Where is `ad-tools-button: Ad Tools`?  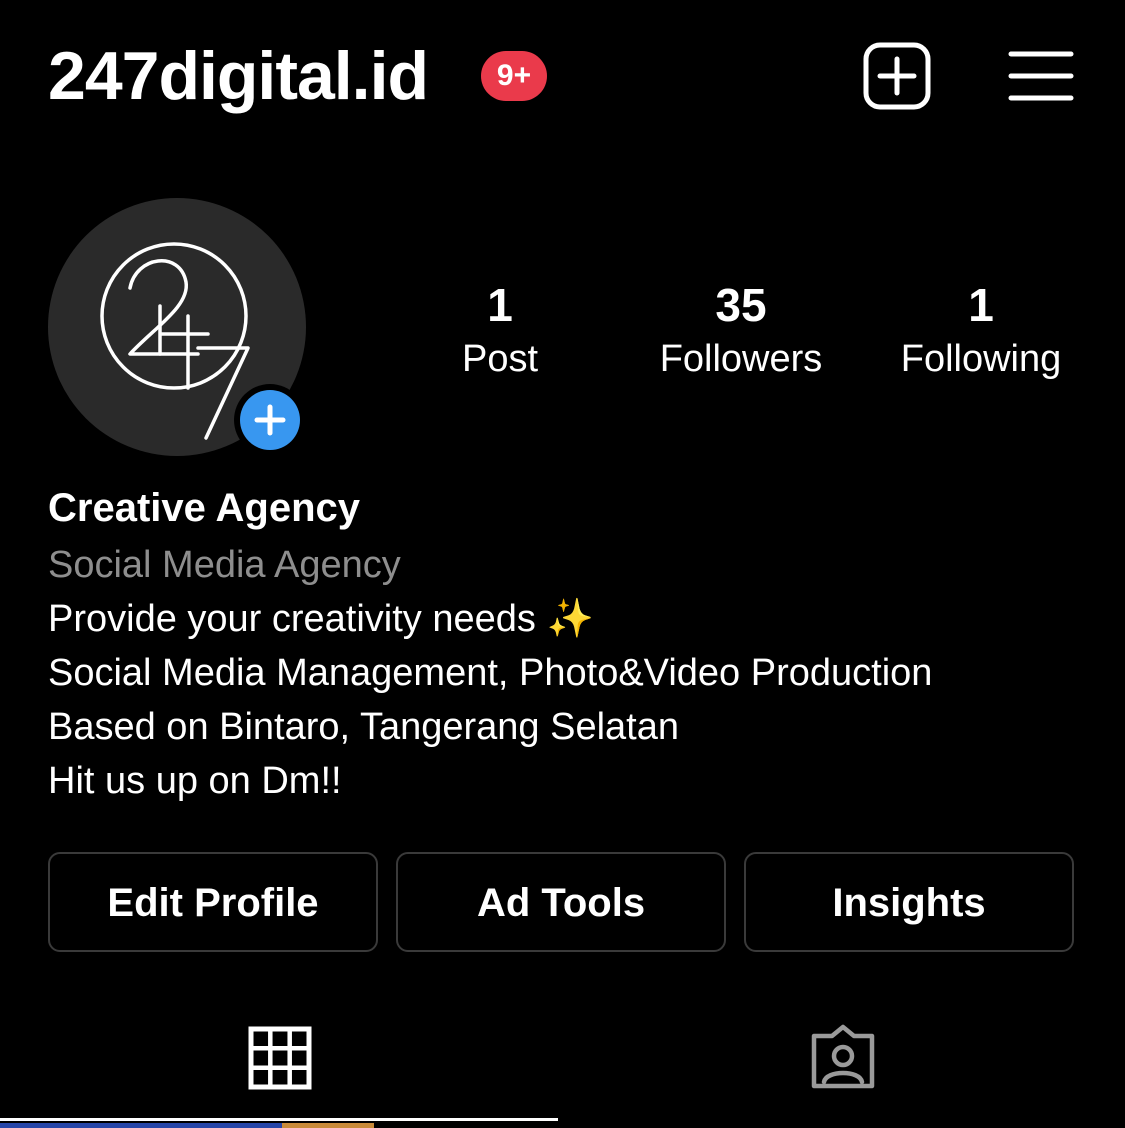
ad-tools-button: Ad Tools is located at coordinates (561, 902).